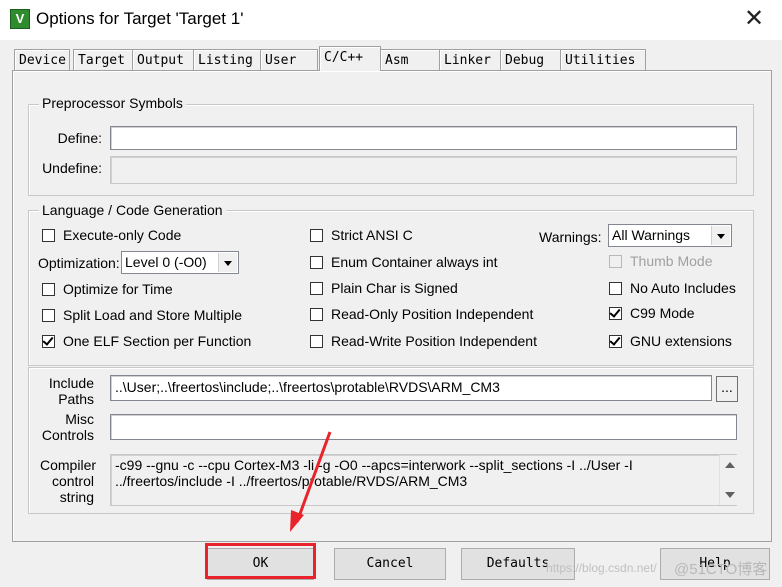 Image resolution: width=782 pixels, height=587 pixels. Describe the element at coordinates (140, 18) in the screenshot. I see `window-title: Options for Target 'Target 1'` at that location.